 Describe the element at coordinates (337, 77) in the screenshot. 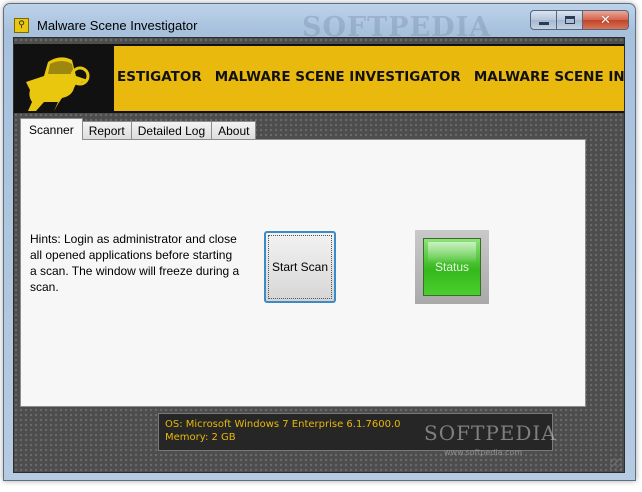

I see `marquee-segment: MALWARE SCENE INVESTIGATOR` at that location.